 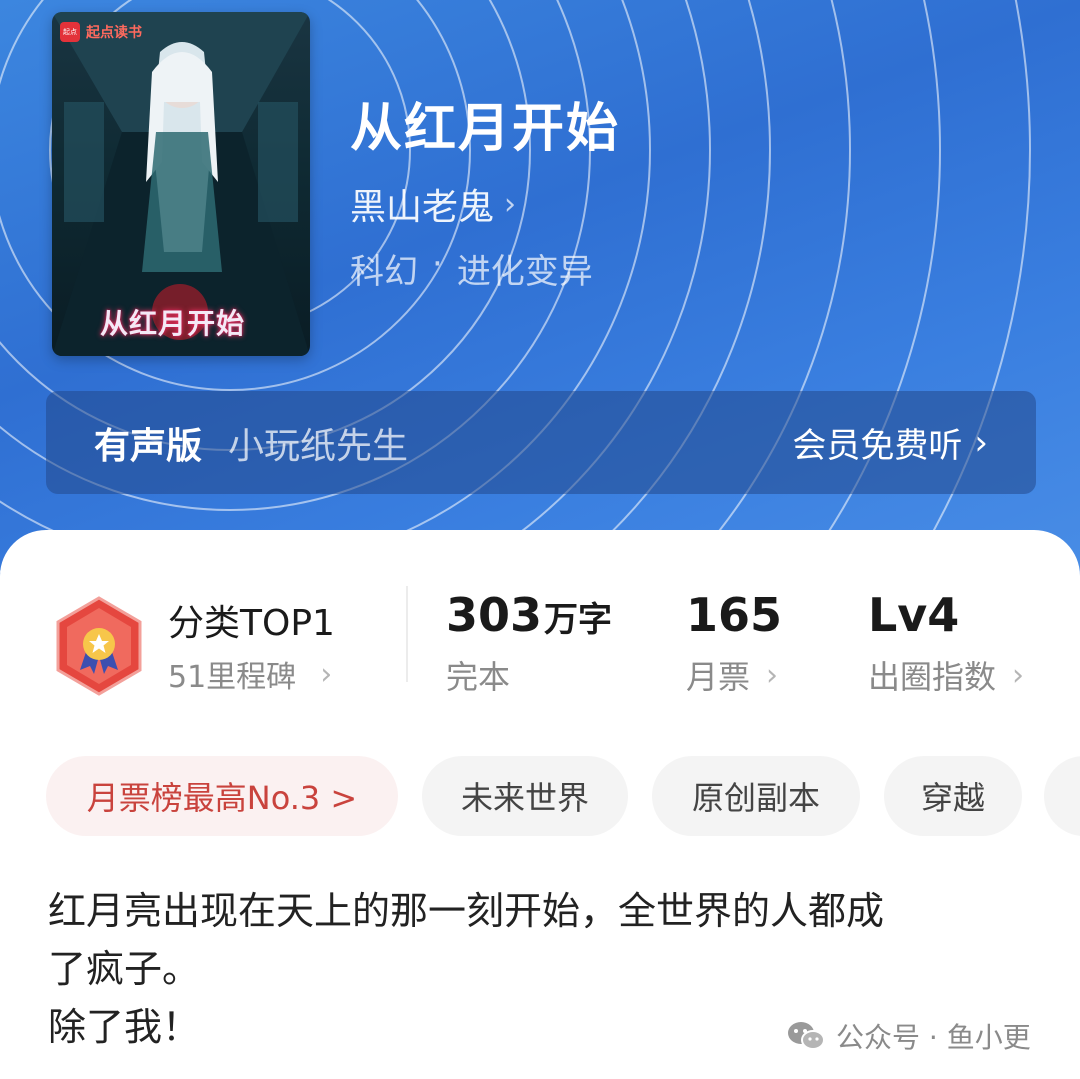 I want to click on tag-time-travel: 穿越, so click(x=953, y=796).